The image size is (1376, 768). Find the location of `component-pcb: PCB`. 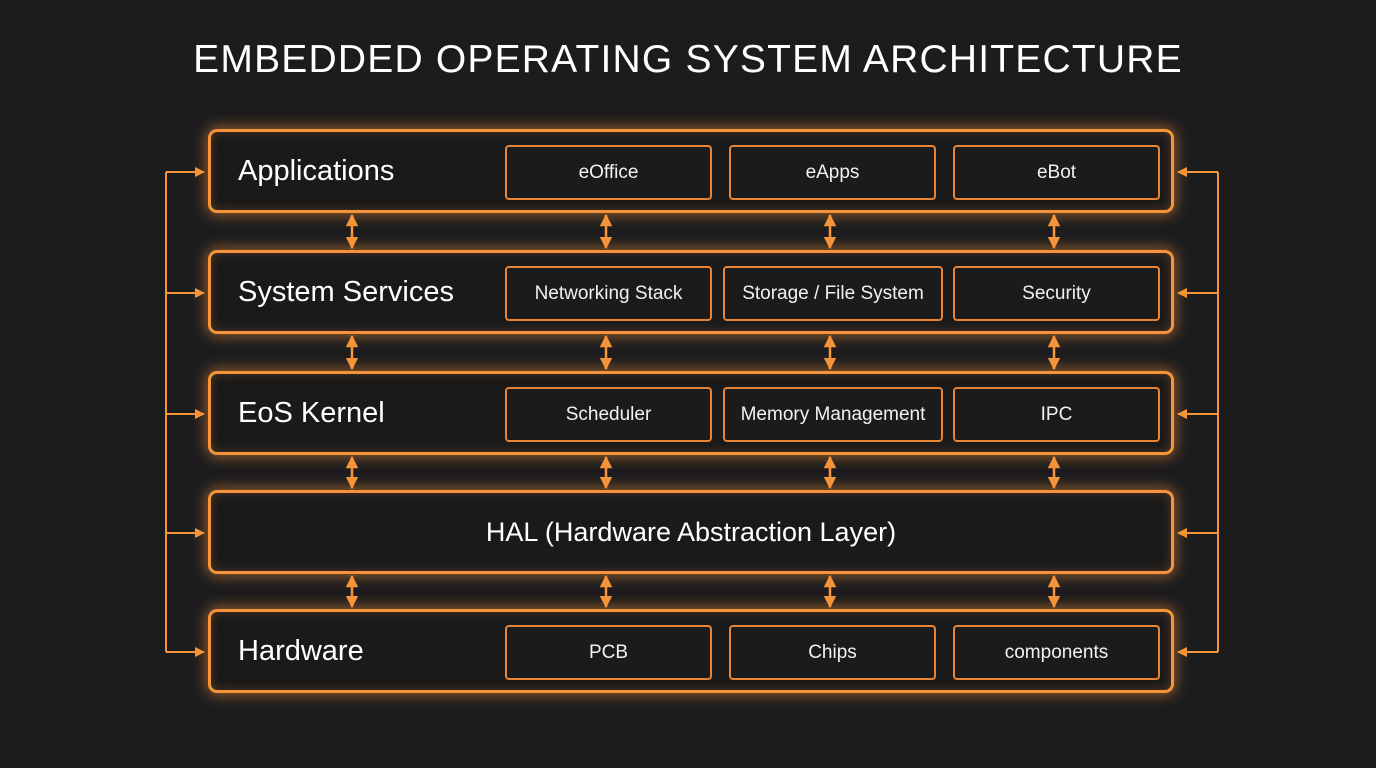

component-pcb: PCB is located at coordinates (608, 652).